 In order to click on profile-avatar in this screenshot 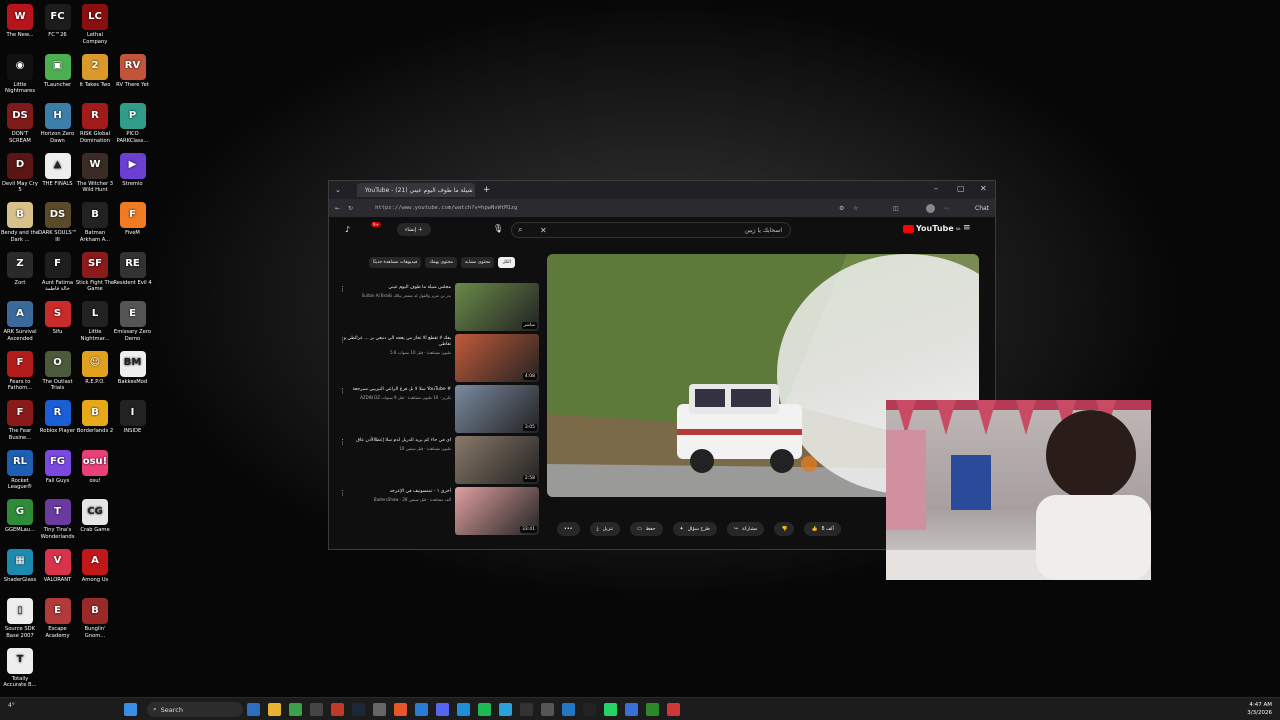, I will do `click(930, 208)`.